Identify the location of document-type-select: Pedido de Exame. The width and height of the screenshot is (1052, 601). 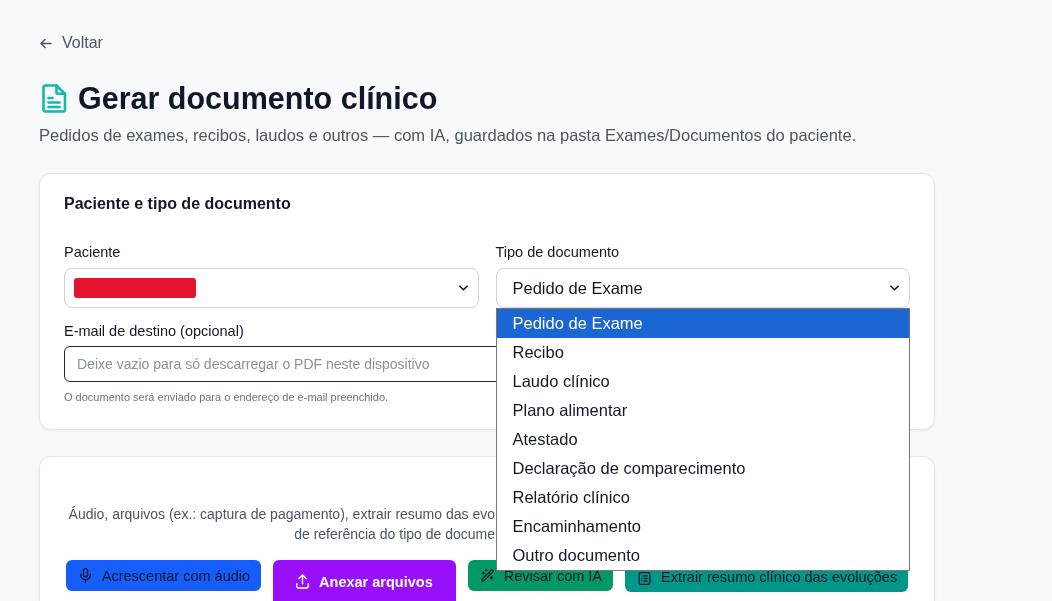
(702, 288).